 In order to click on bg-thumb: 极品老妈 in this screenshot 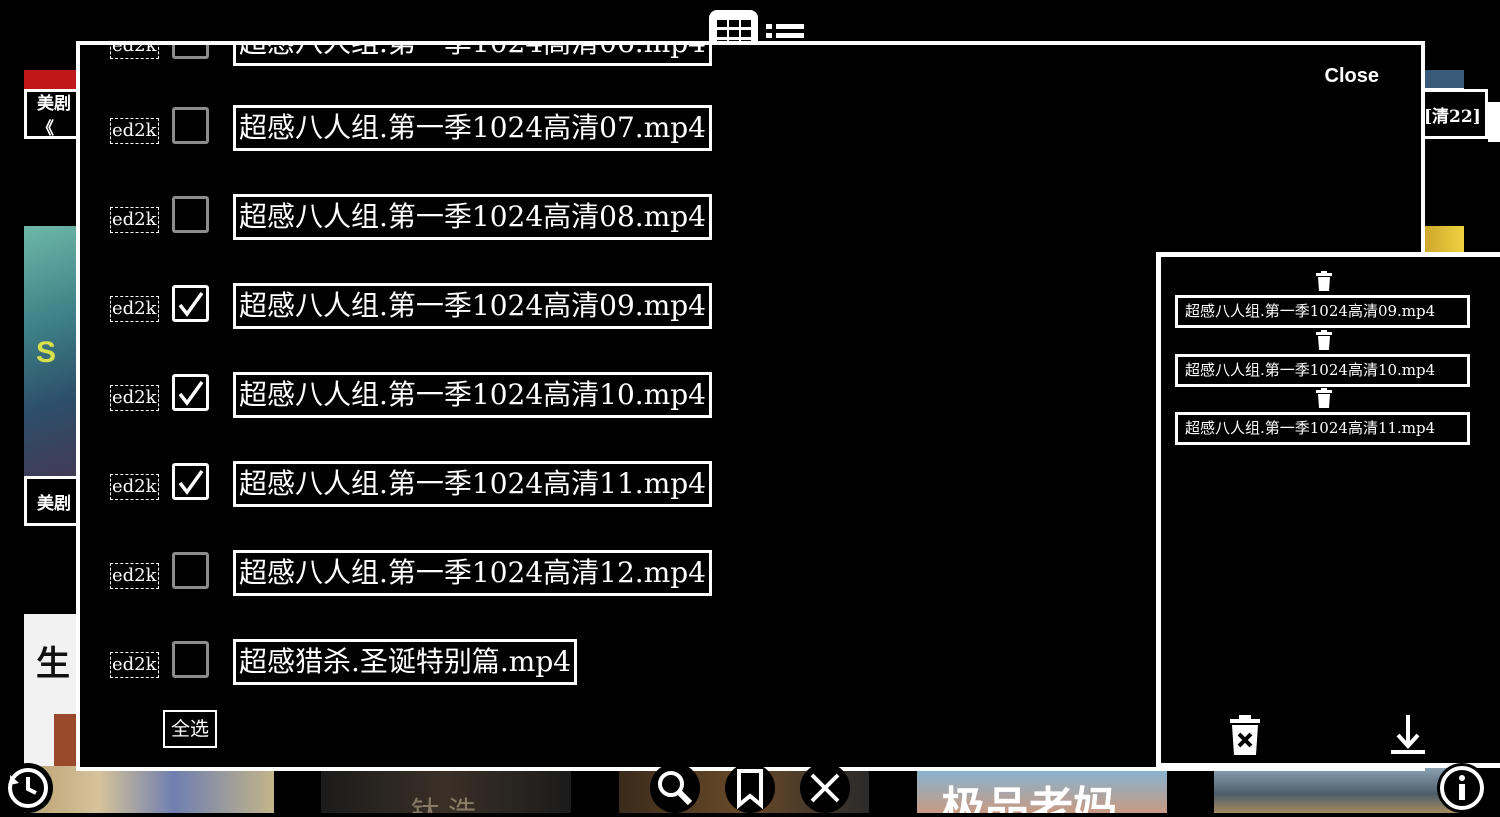, I will do `click(1042, 789)`.